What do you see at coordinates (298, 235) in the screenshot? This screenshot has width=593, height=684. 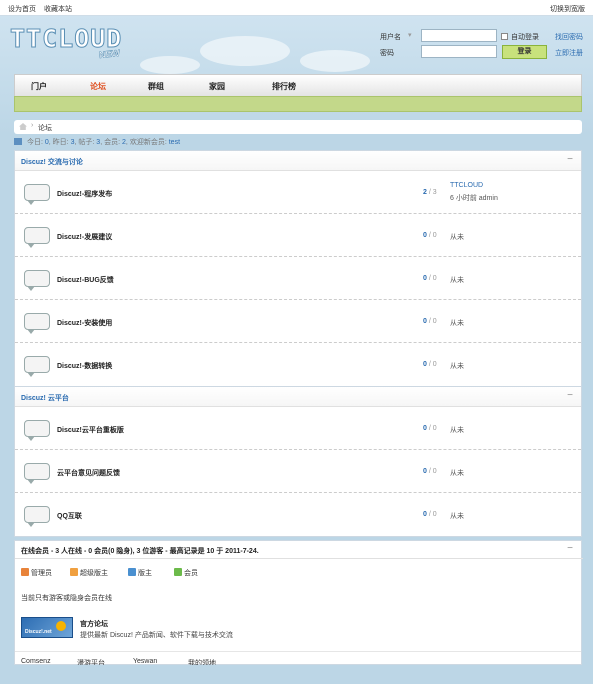 I see `forum-row: Discuz!-发展建议 0 / 0 从未` at bounding box center [298, 235].